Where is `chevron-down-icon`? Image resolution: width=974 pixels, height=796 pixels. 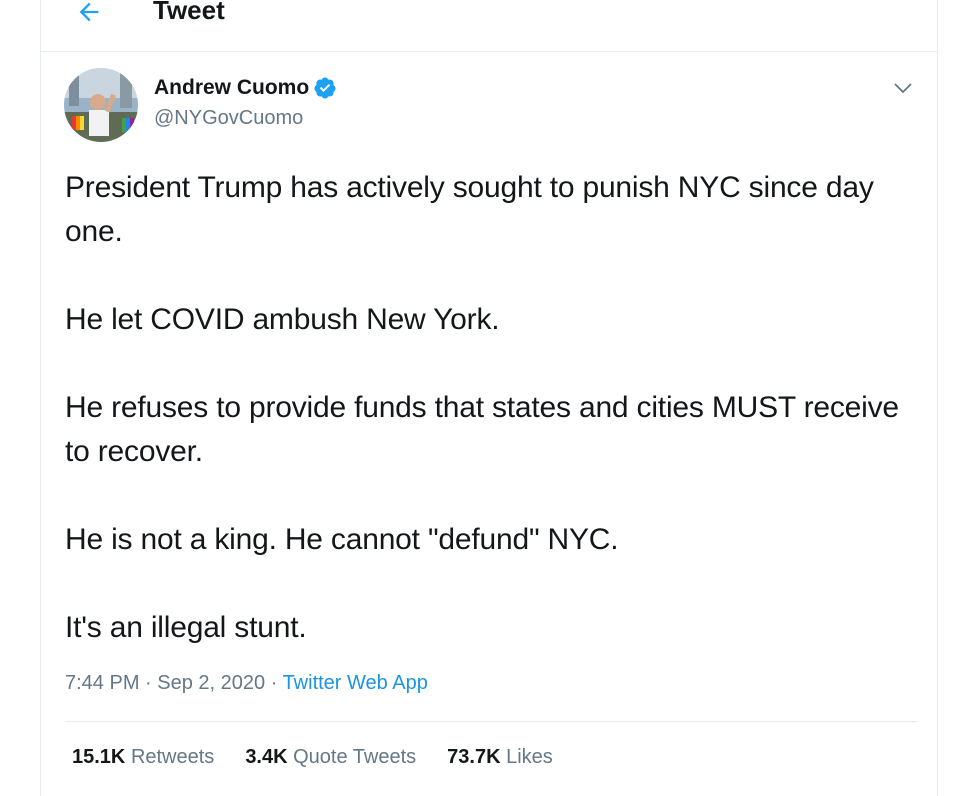 chevron-down-icon is located at coordinates (903, 88).